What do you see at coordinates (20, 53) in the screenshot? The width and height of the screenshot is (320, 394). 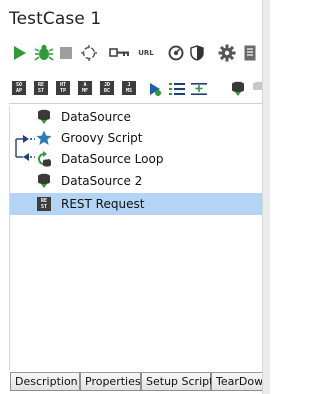 I see `run-icon` at bounding box center [20, 53].